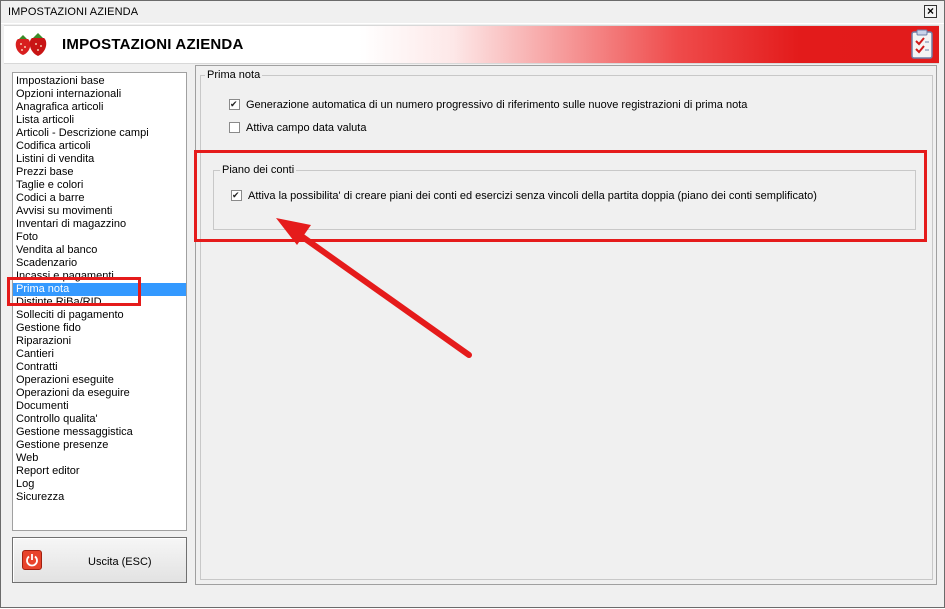 Image resolution: width=945 pixels, height=609 pixels. Describe the element at coordinates (99, 328) in the screenshot. I see `category-item: Gestione fido` at that location.